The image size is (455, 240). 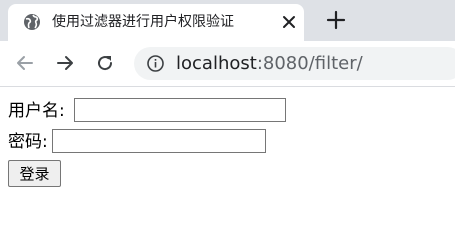 I want to click on browser-tab: 使用过滤器进行用户权限验证, so click(x=156, y=22).